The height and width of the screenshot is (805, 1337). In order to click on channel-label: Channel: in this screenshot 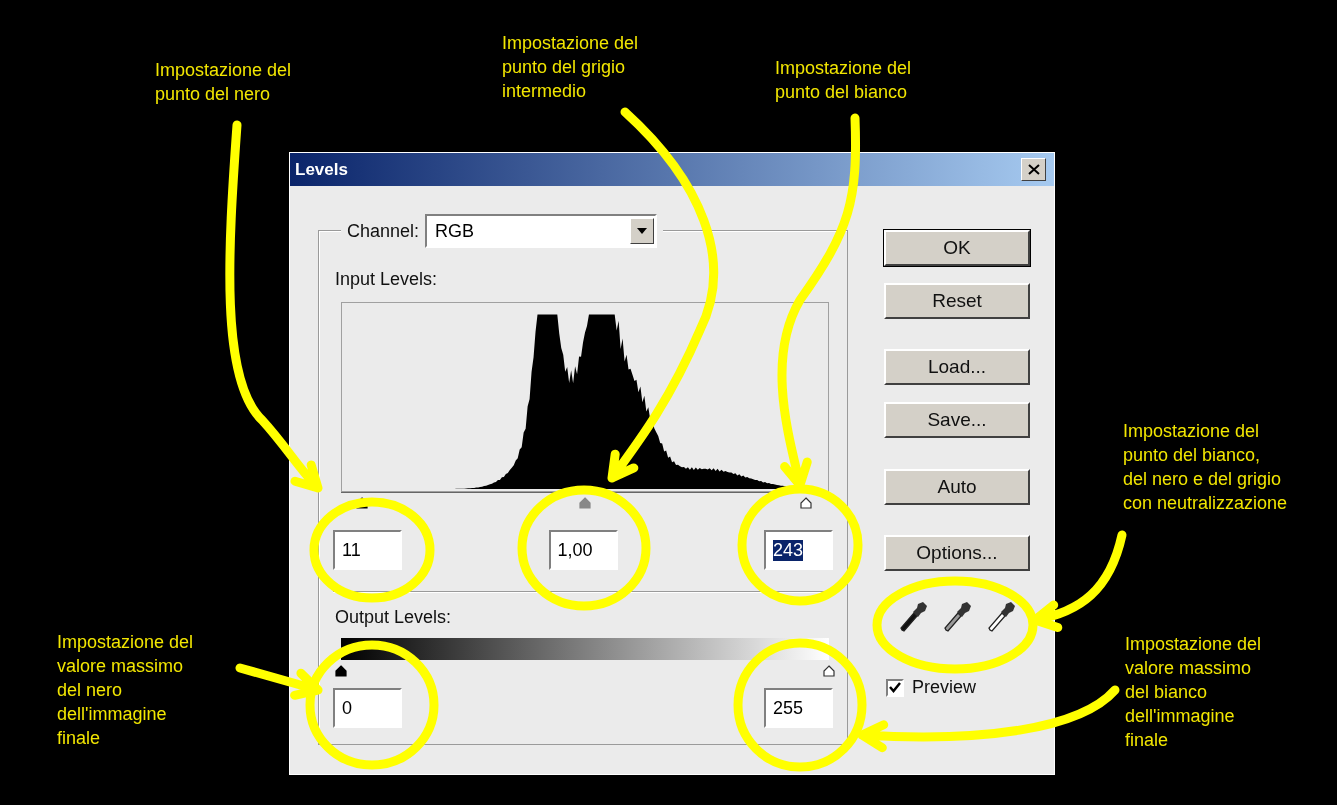, I will do `click(383, 231)`.